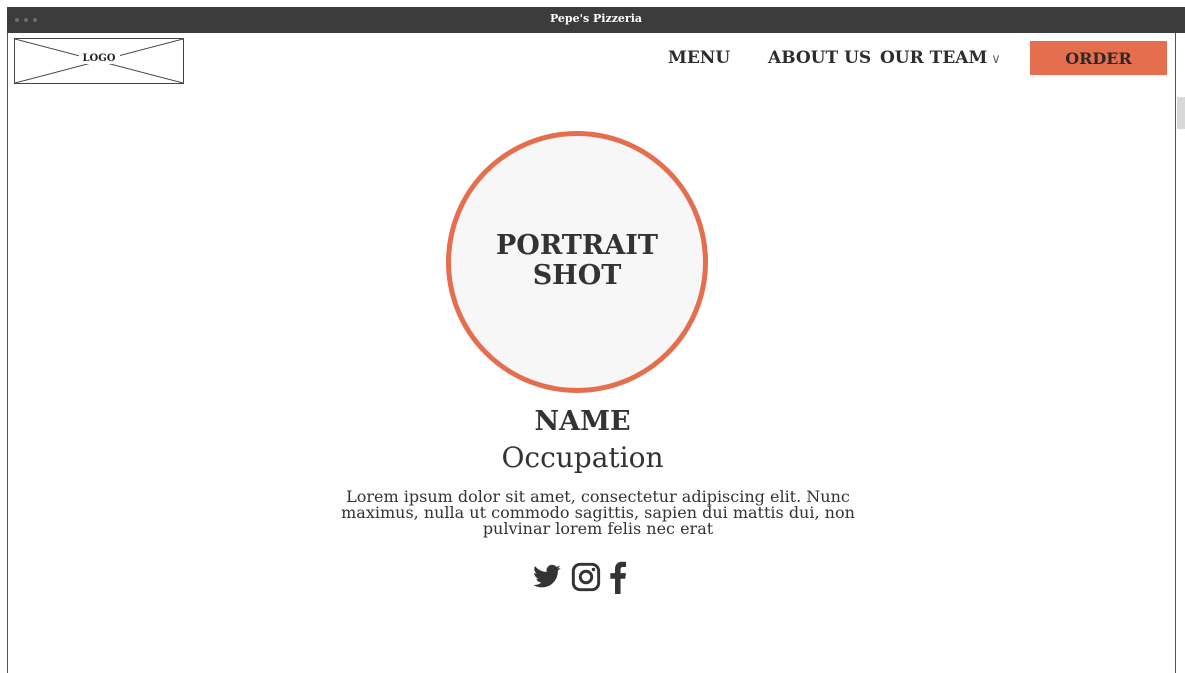 The image size is (1185, 673). What do you see at coordinates (582, 457) in the screenshot?
I see `team-member-occupation: Occupation` at bounding box center [582, 457].